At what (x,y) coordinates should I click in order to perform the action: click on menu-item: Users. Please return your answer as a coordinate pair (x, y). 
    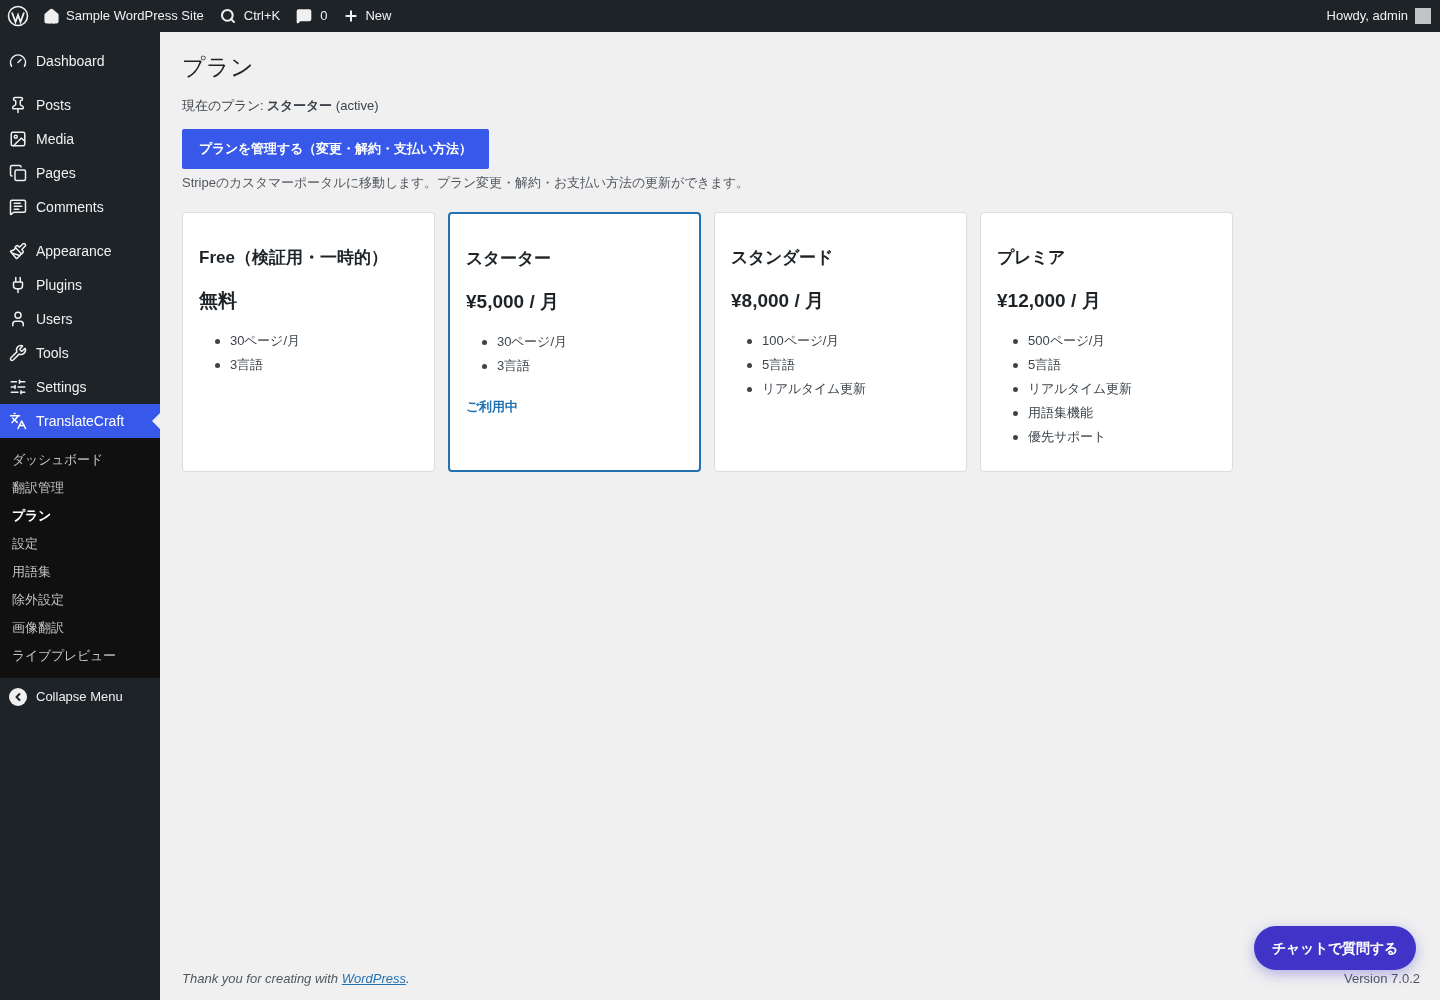
    Looking at the image, I should click on (80, 319).